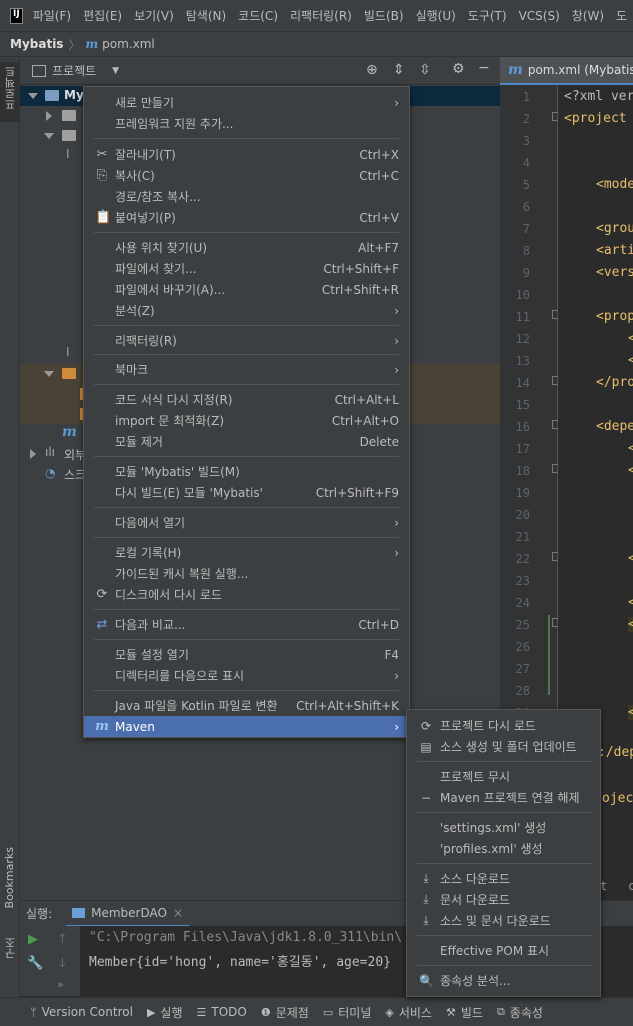 Image resolution: width=633 pixels, height=1026 pixels. What do you see at coordinates (384, 15) in the screenshot?
I see `menu-build: 빌드(B)` at bounding box center [384, 15].